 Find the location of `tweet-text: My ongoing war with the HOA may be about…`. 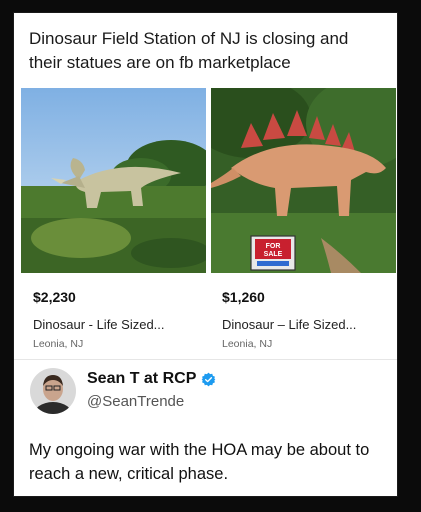

tweet-text: My ongoing war with the HOA may be about… is located at coordinates (199, 462).